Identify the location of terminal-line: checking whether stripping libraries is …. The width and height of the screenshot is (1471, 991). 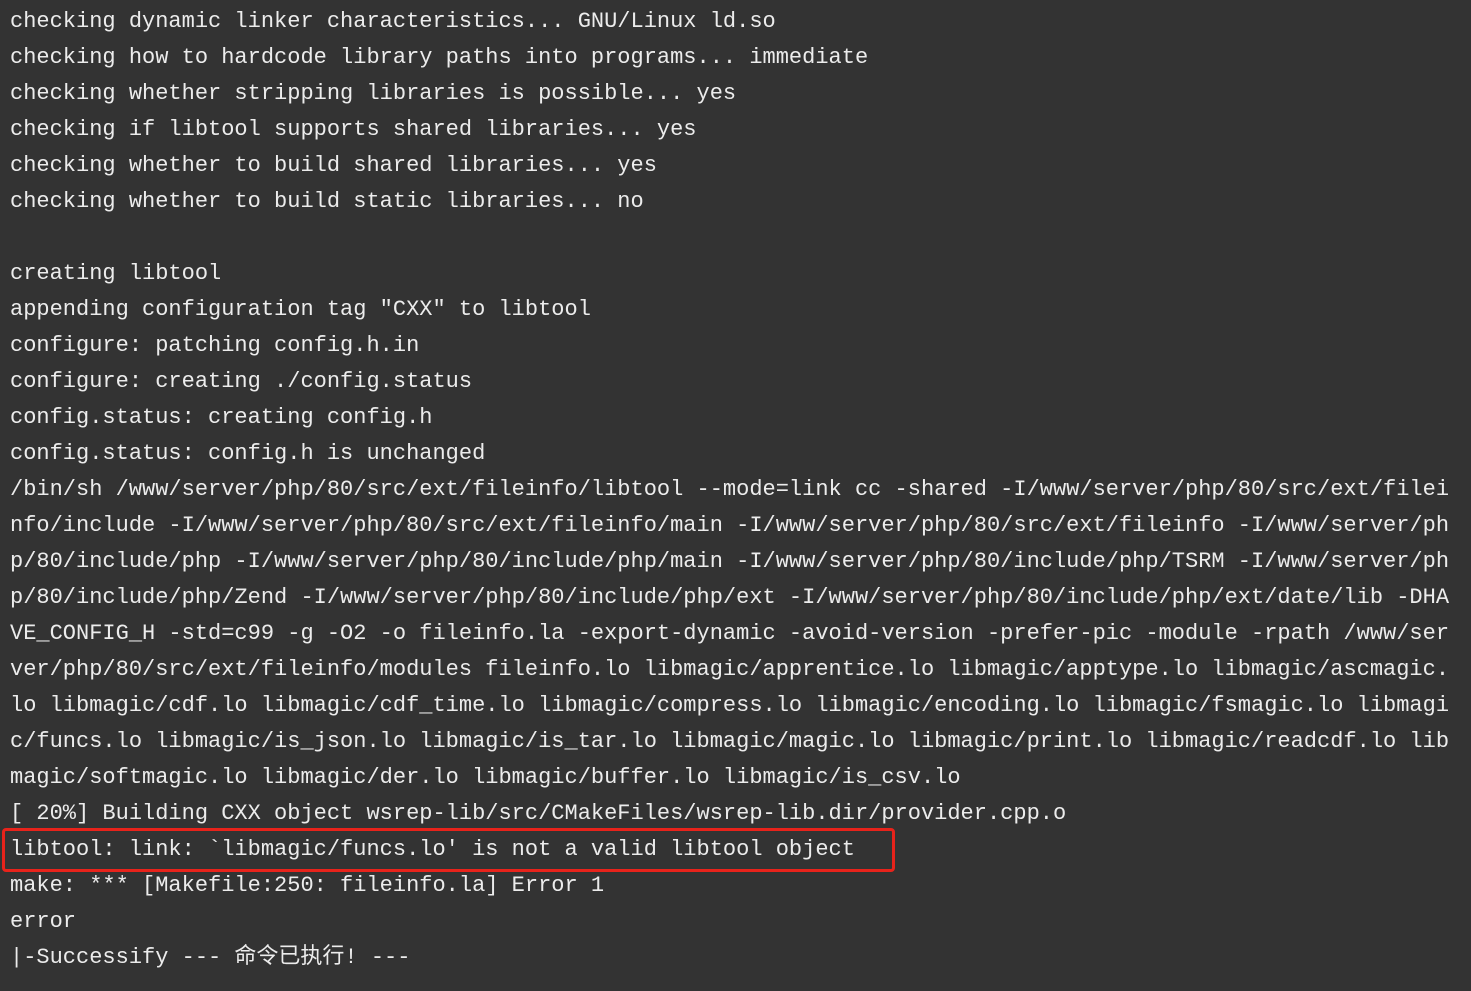
(373, 93).